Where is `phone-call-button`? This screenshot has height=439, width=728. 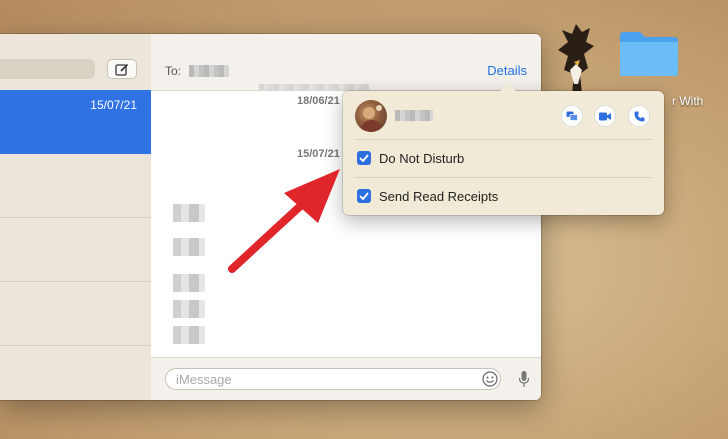 phone-call-button is located at coordinates (639, 116).